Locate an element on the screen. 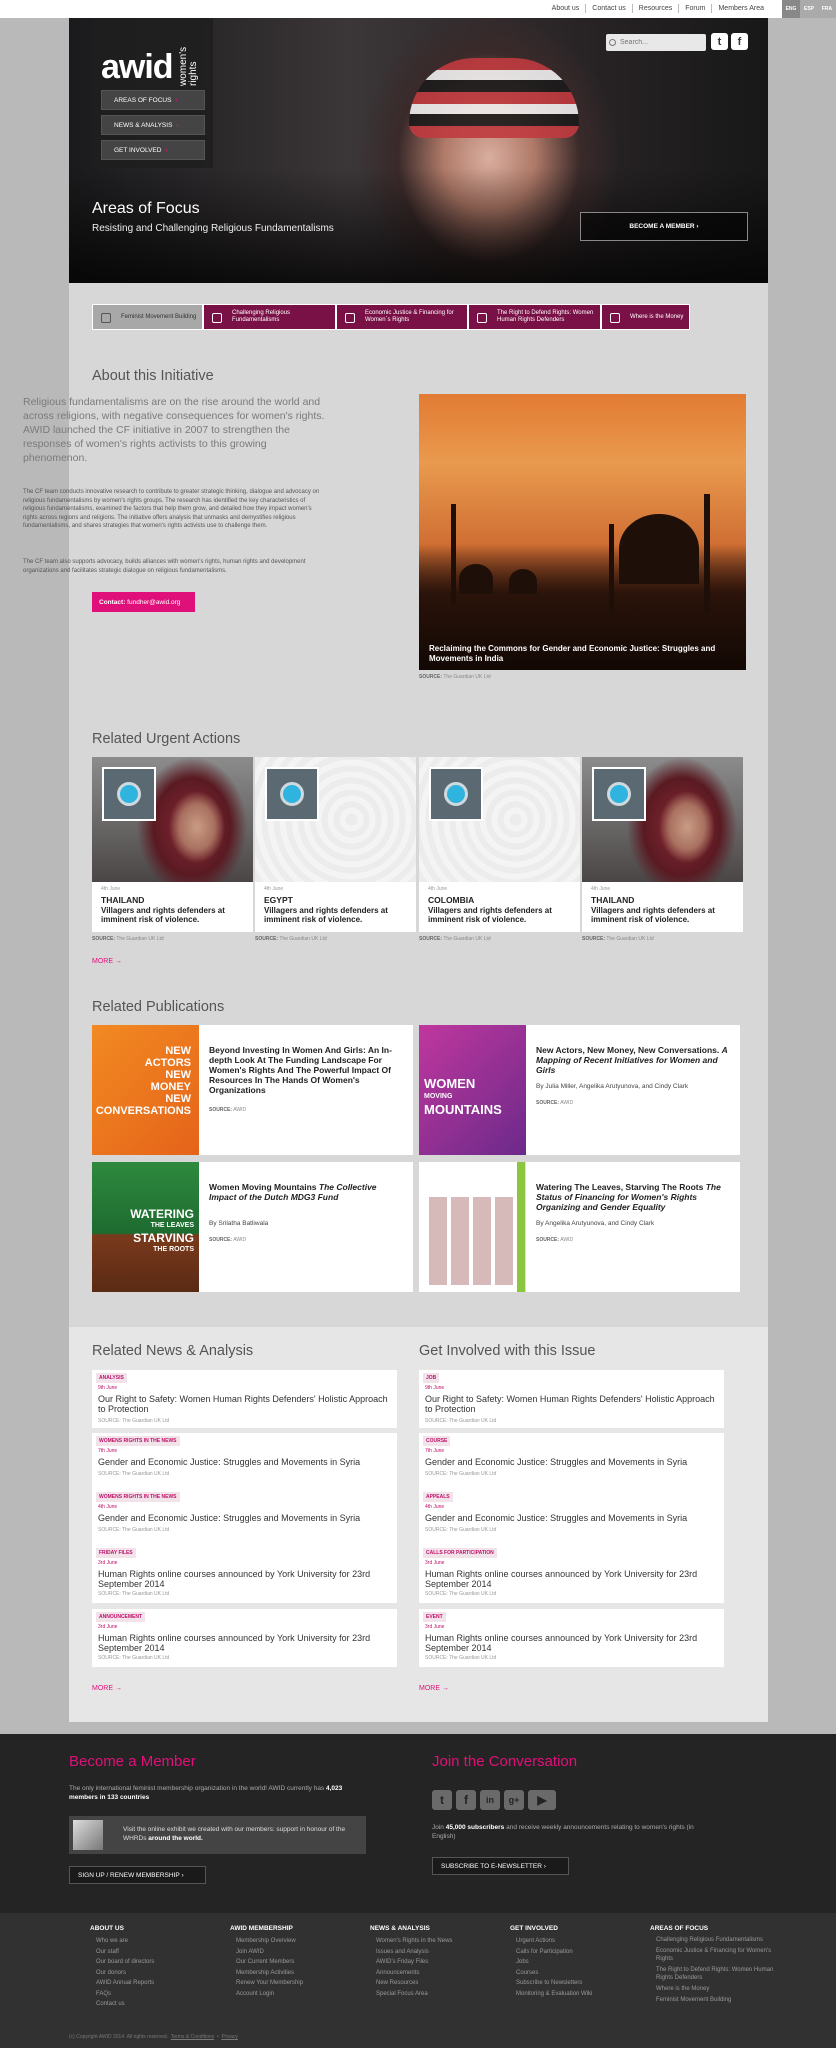 This screenshot has height=2048, width=836. footer-link: AWID Annual Reports is located at coordinates (122, 1983).